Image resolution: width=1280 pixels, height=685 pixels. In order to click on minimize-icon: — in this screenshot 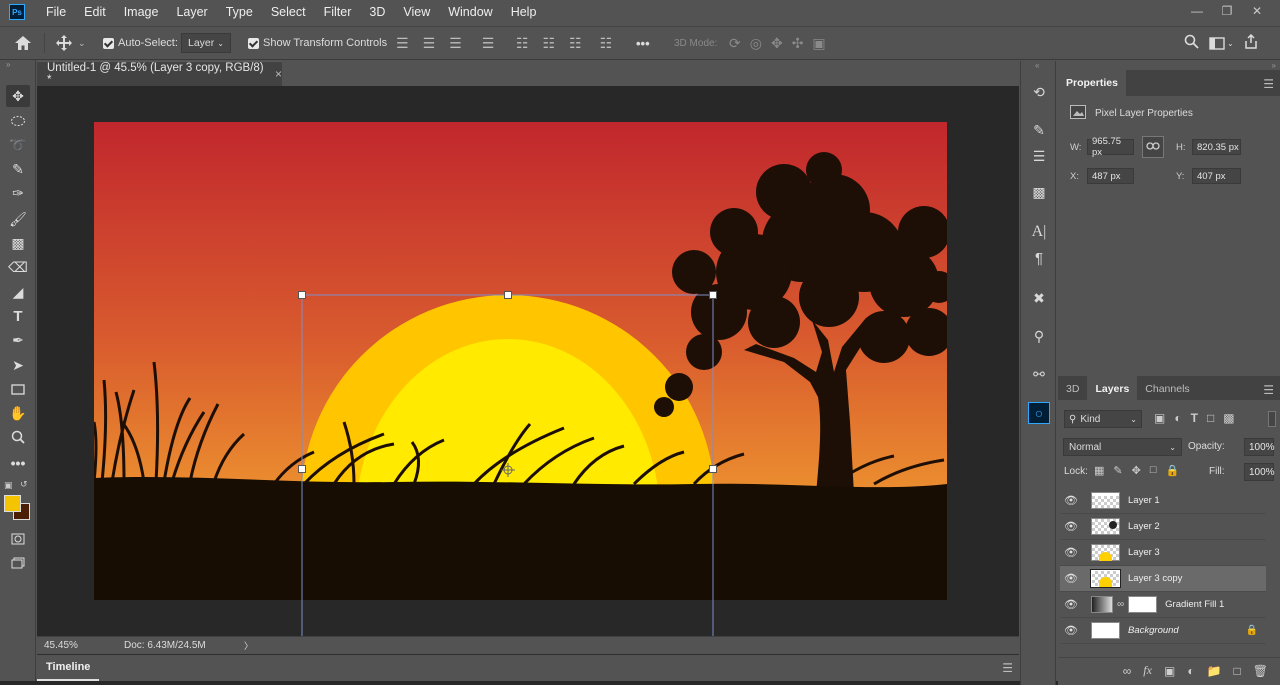, I will do `click(1197, 11)`.